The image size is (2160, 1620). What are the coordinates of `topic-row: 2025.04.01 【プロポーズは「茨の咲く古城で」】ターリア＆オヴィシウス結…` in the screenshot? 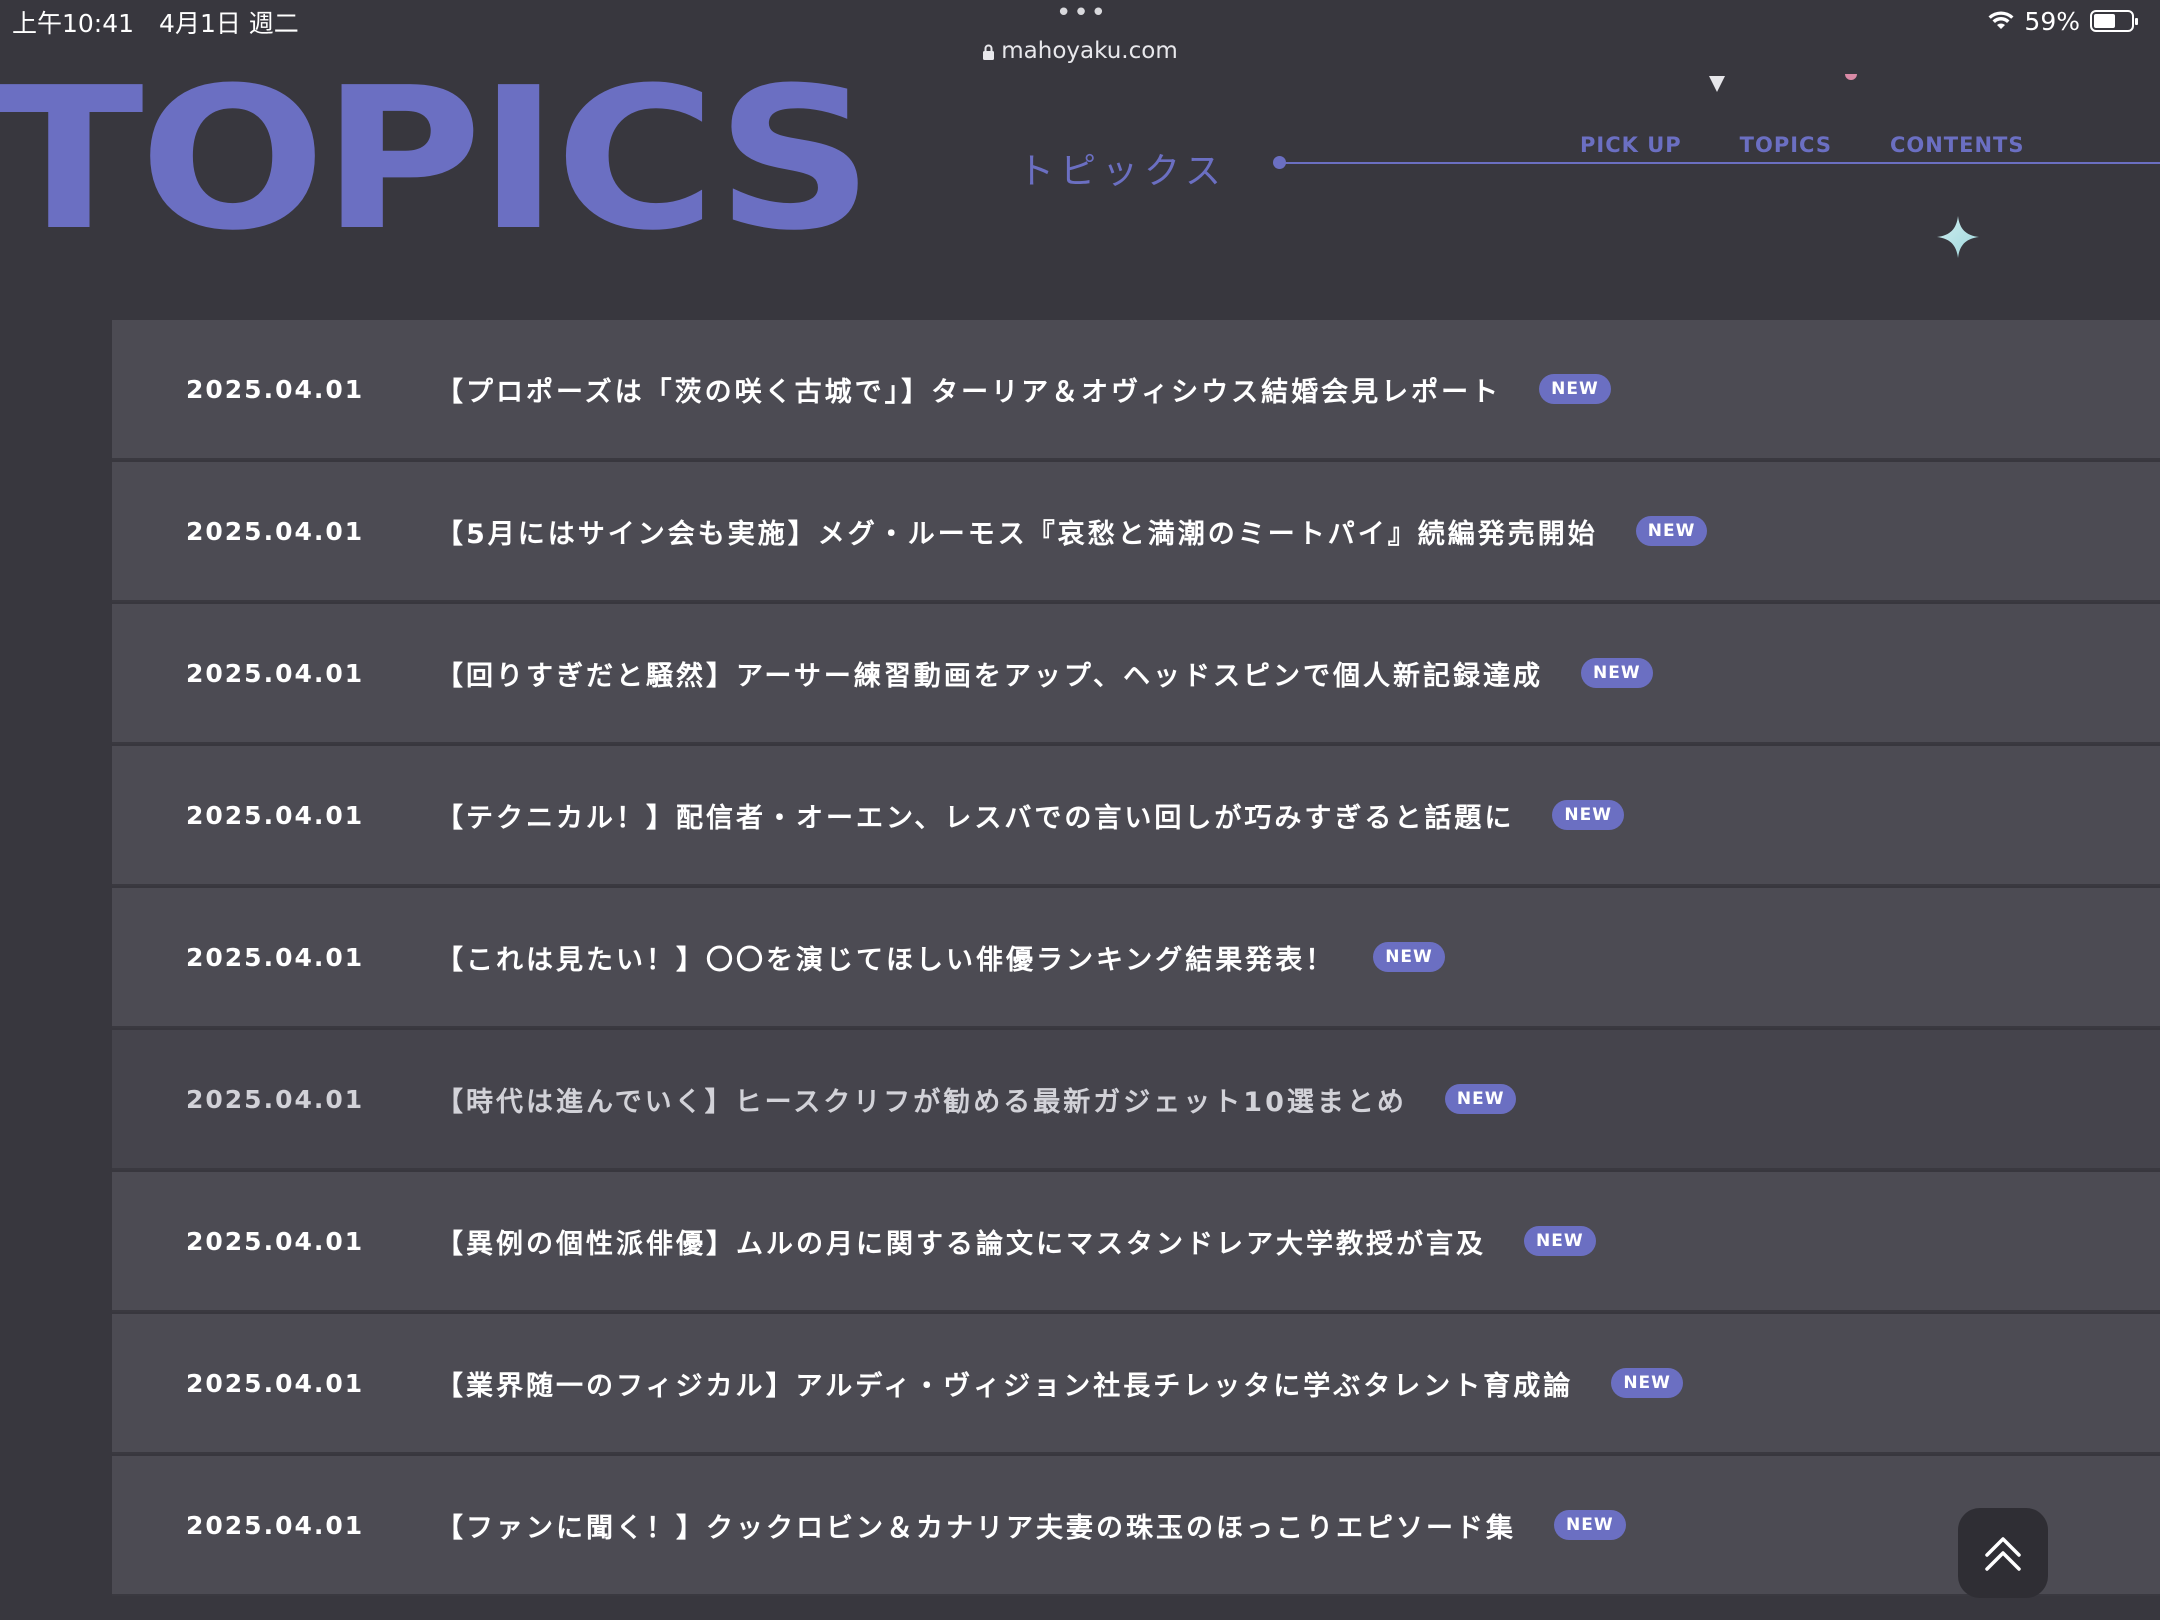 It's located at (1136, 389).